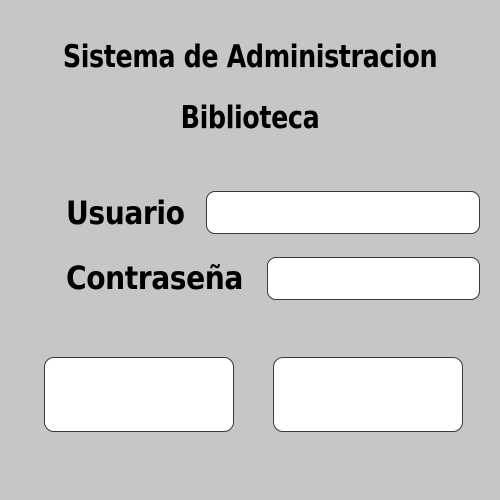 The height and width of the screenshot is (500, 500). I want to click on username-label: Usuario, so click(125, 213).